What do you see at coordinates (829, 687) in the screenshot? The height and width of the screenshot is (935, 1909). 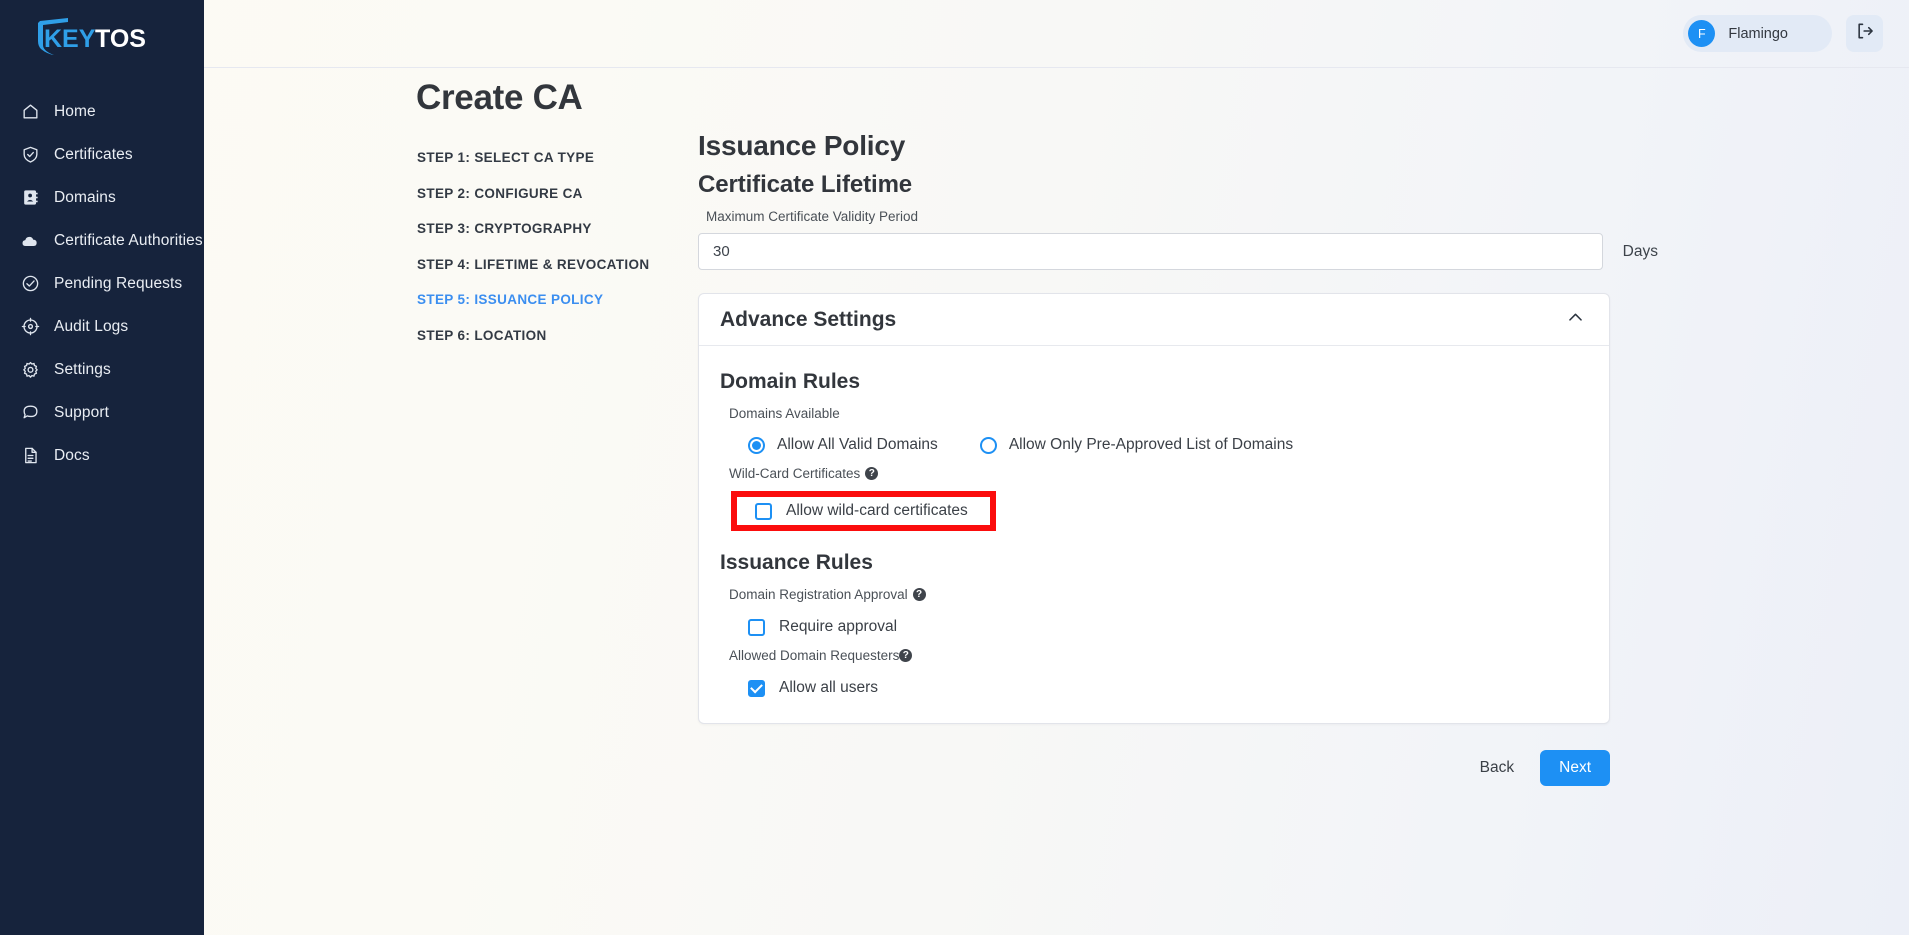 I see `checkbox-label: Allow all users` at bounding box center [829, 687].